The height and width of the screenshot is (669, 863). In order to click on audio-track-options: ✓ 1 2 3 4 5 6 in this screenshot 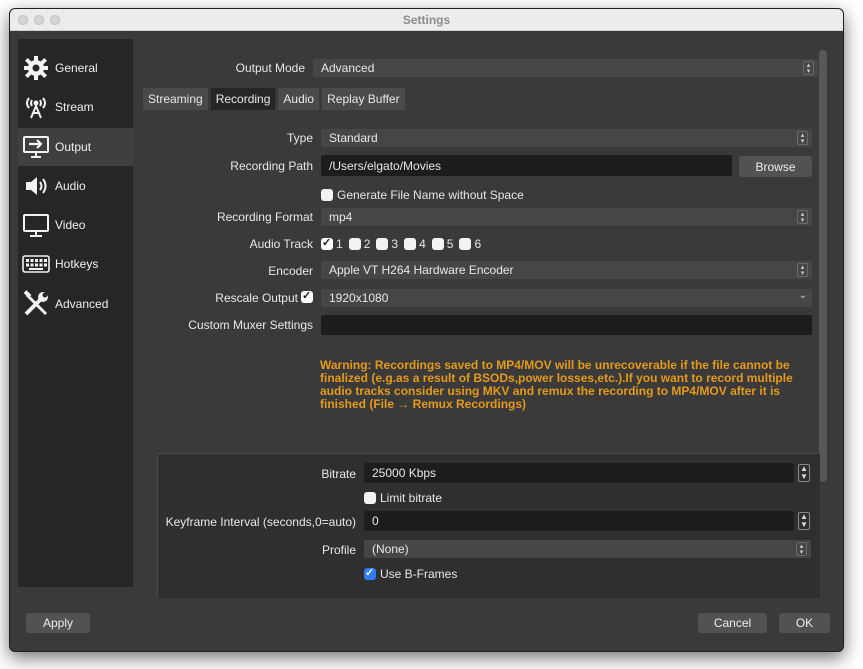, I will do `click(404, 244)`.